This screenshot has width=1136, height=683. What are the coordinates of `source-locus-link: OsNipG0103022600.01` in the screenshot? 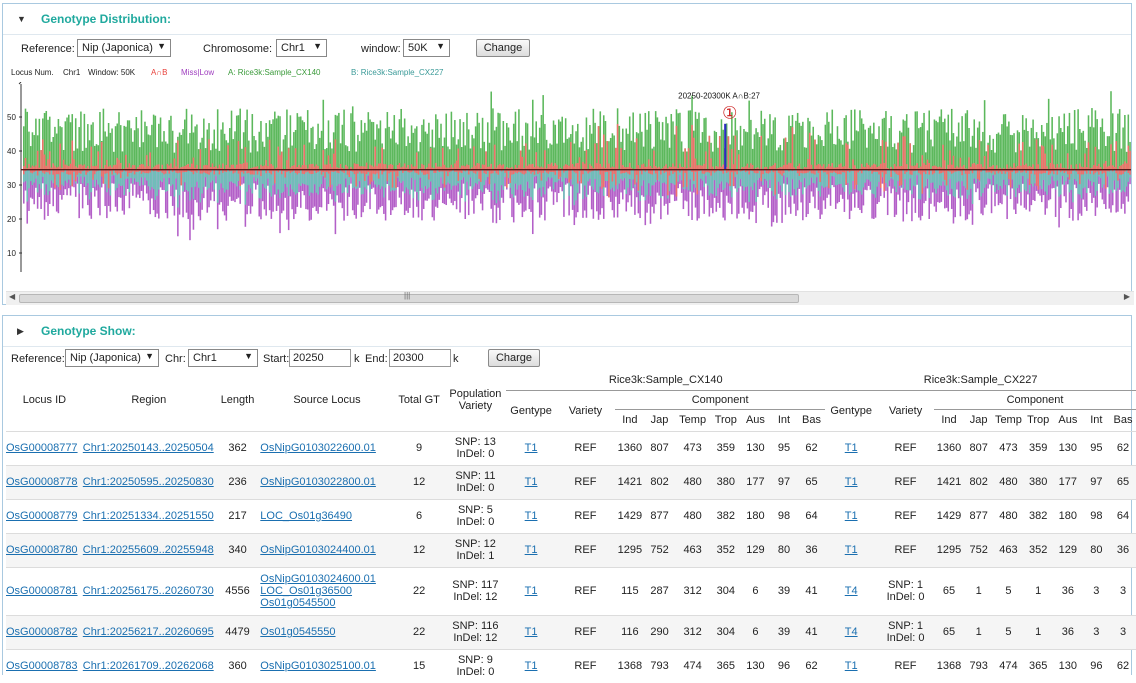 It's located at (318, 448).